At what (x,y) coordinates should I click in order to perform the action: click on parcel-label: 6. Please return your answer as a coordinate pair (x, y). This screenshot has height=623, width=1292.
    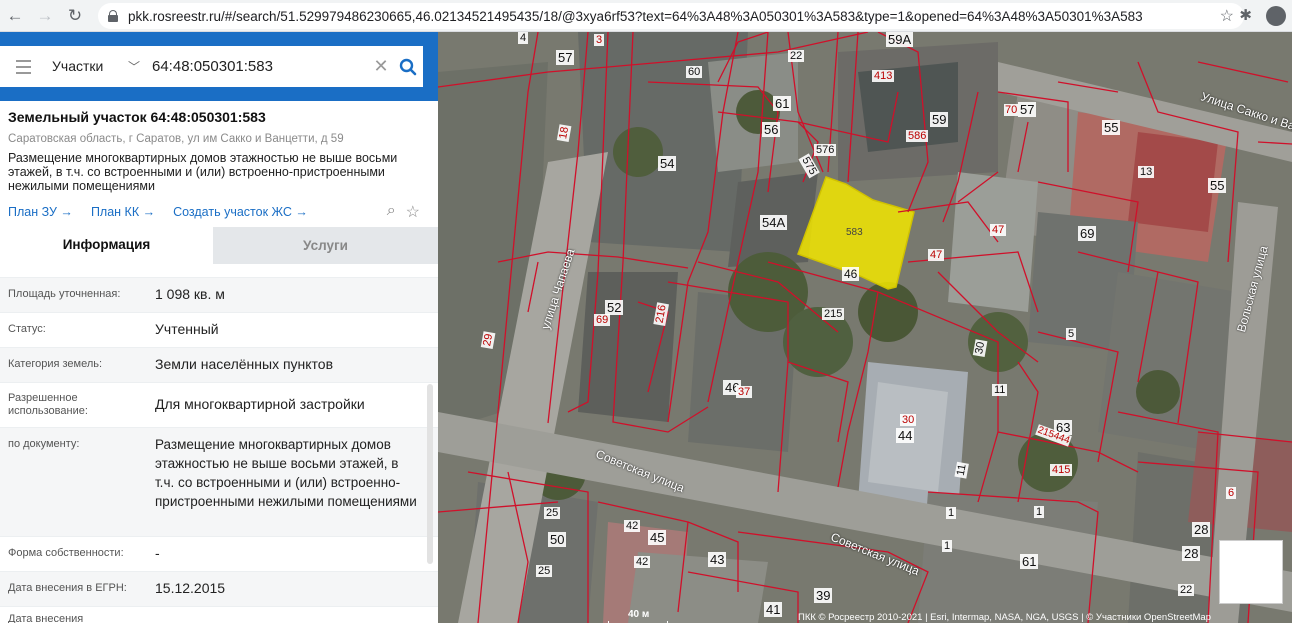
    Looking at the image, I should click on (1231, 493).